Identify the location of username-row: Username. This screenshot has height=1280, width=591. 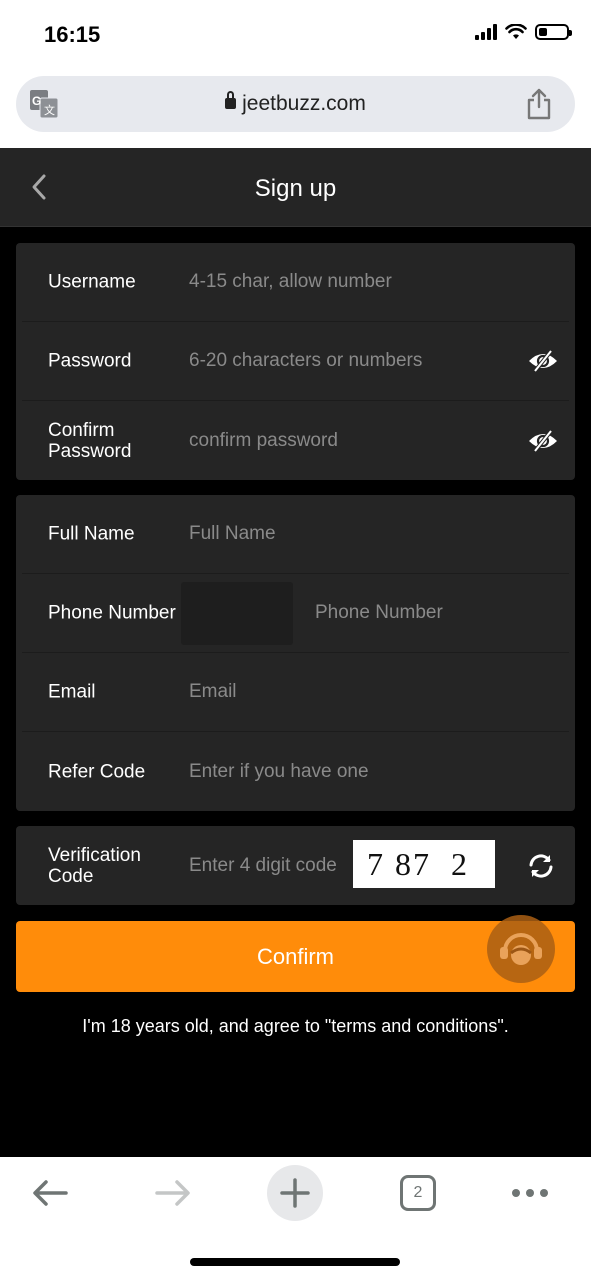
(295, 282).